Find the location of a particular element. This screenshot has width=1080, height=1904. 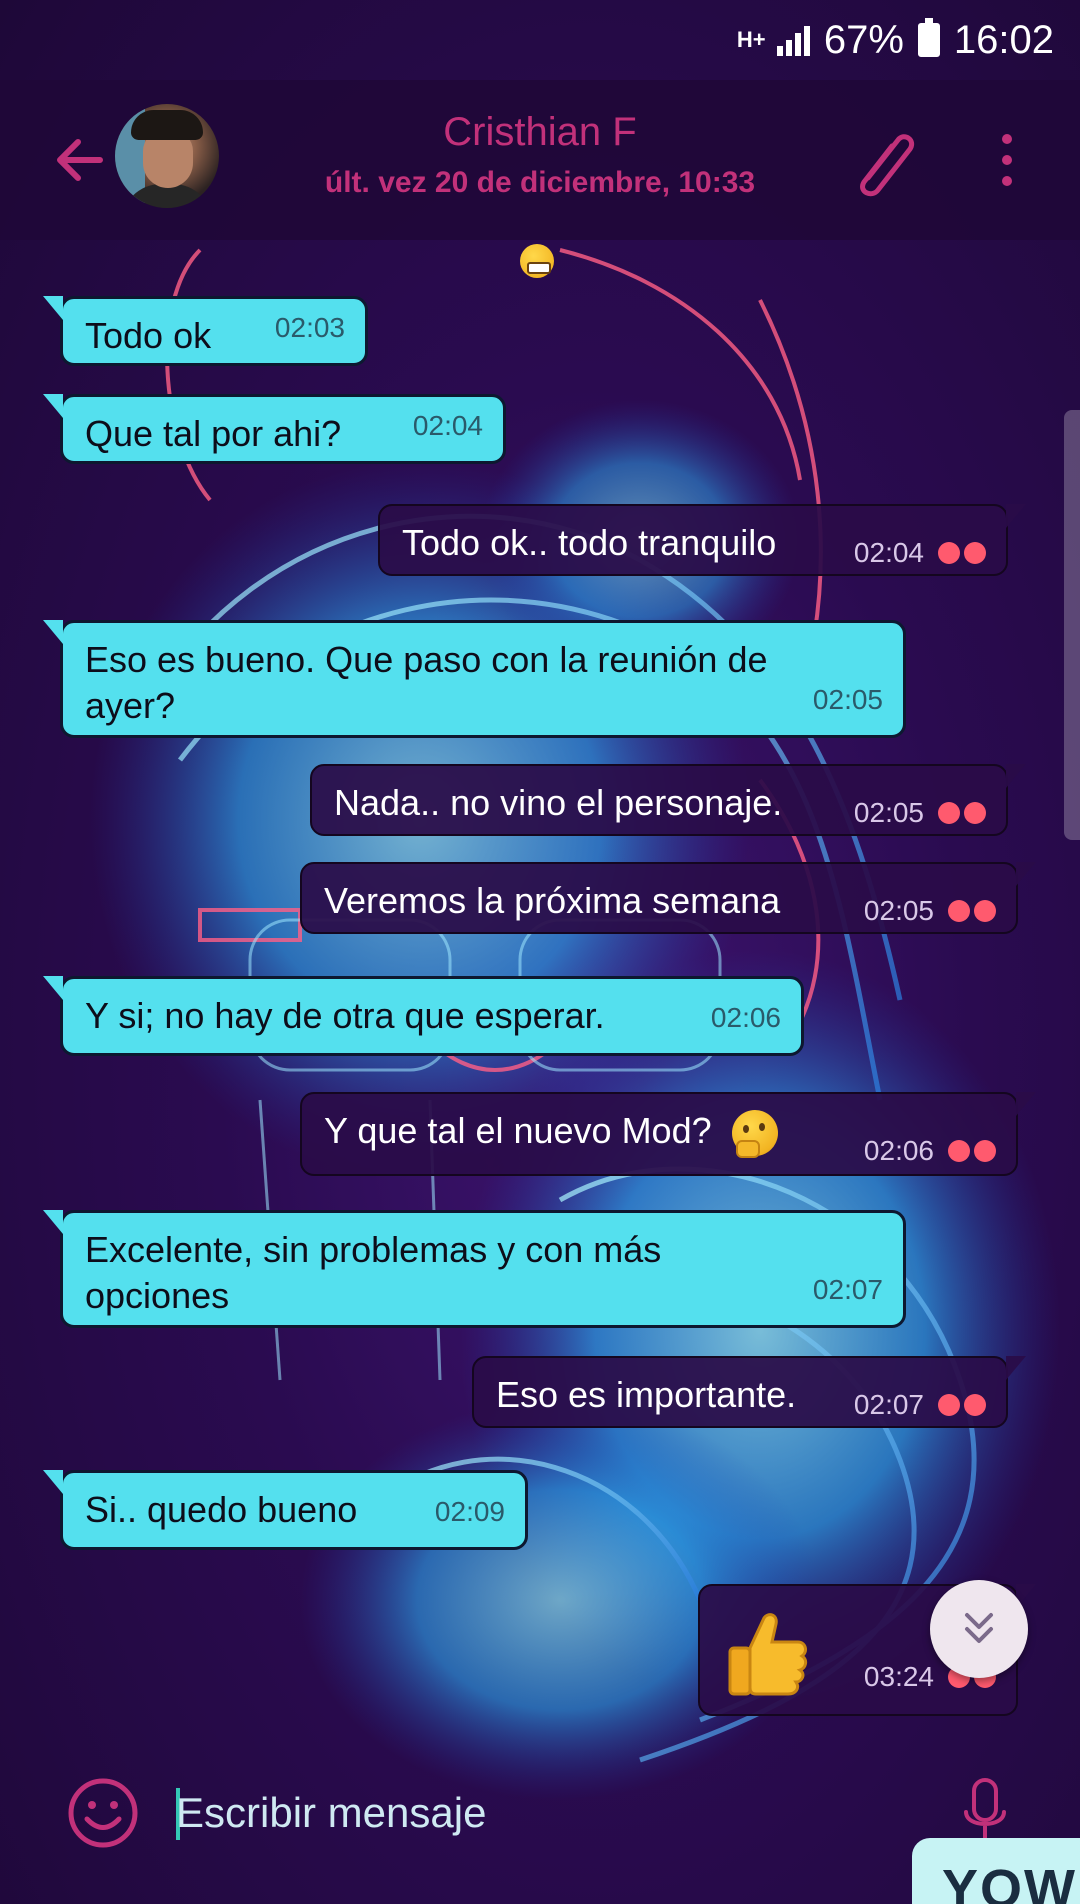

message-time: 02:09 is located at coordinates (469, 1511).